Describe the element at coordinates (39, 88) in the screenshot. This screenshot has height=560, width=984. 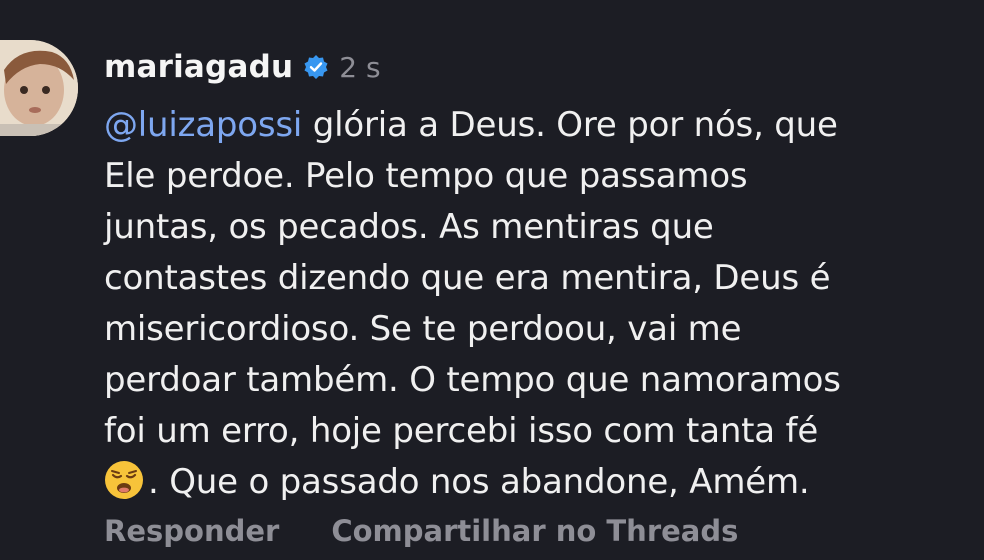
I see `avatar` at that location.